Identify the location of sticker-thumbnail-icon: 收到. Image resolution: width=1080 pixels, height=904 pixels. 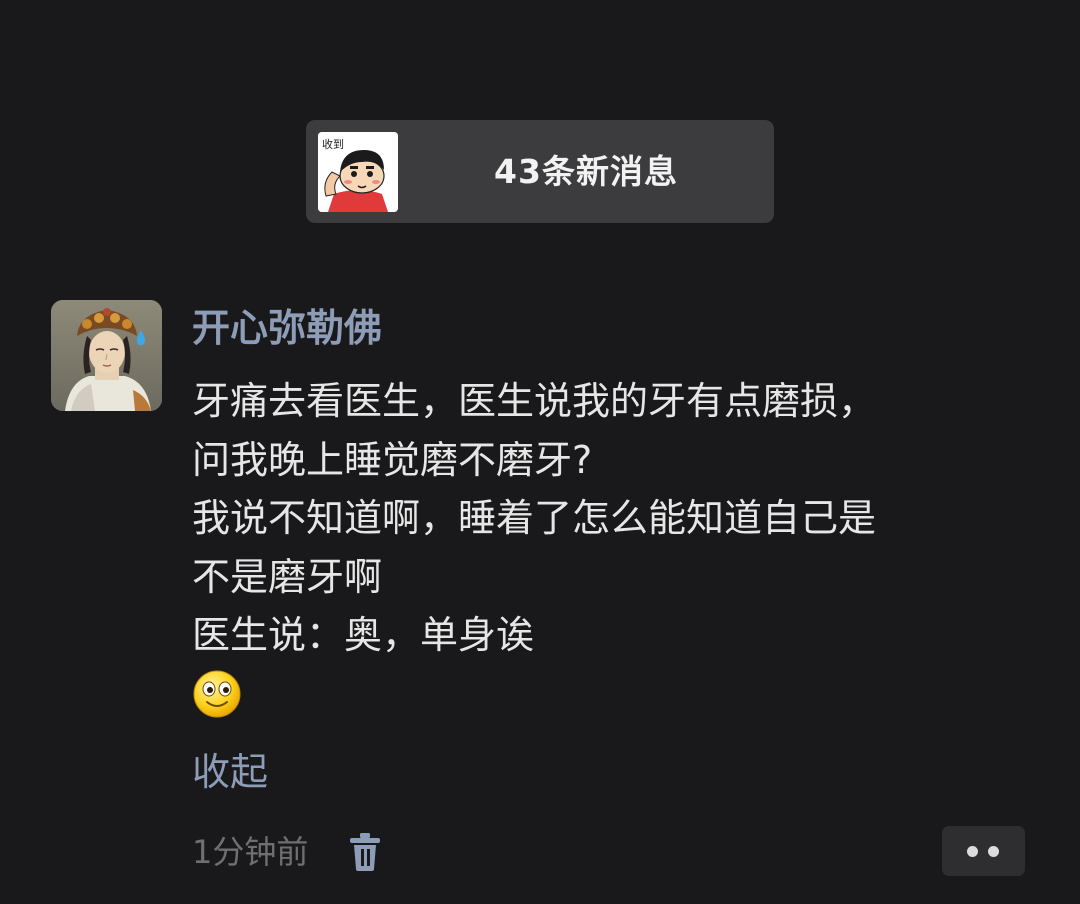
(358, 172).